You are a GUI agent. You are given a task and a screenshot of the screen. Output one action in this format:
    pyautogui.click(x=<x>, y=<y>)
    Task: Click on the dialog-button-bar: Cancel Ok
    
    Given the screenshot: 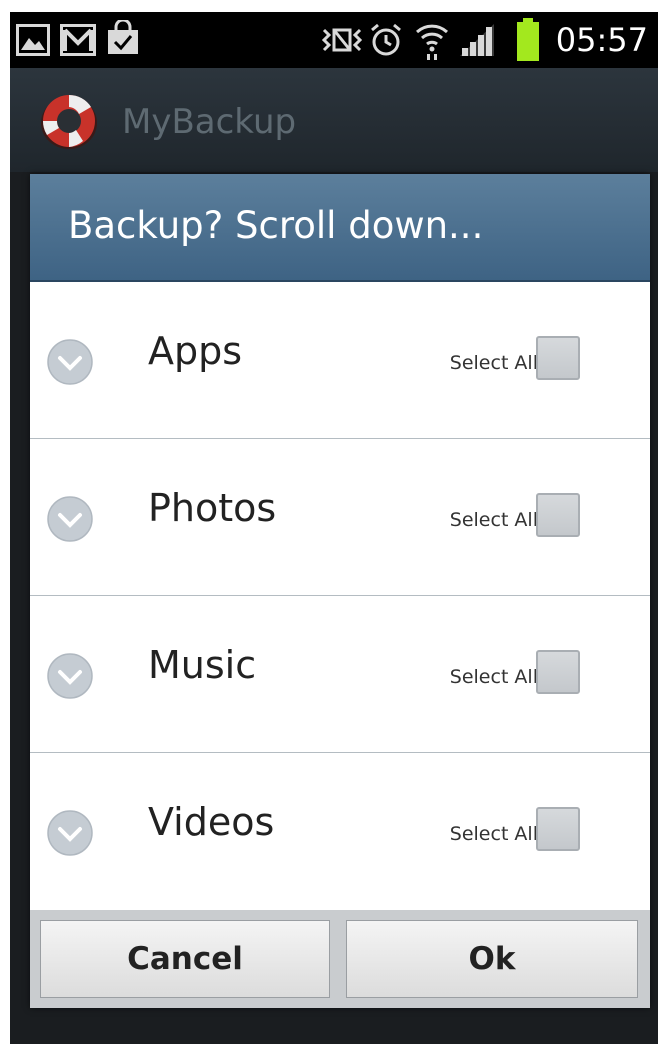 What is the action you would take?
    pyautogui.click(x=340, y=959)
    